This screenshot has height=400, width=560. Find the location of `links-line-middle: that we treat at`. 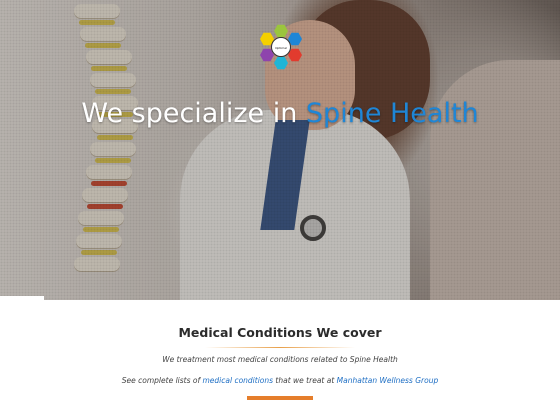

links-line-middle: that we treat at is located at coordinates (305, 380).